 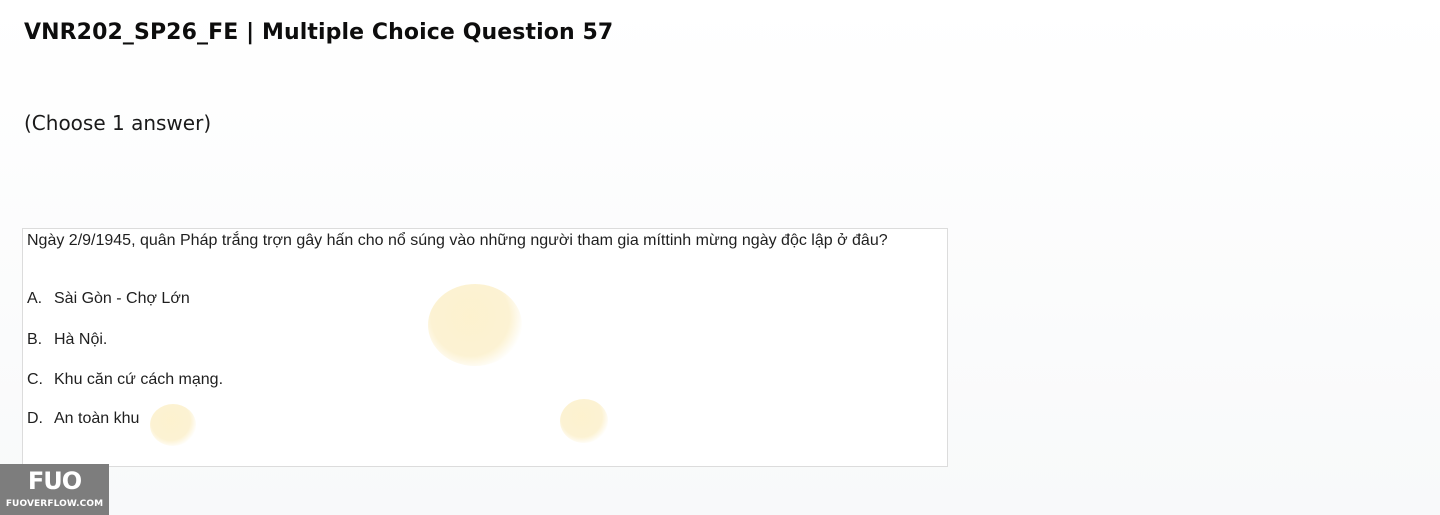 What do you see at coordinates (35, 418) in the screenshot?
I see `option-letter: D.` at bounding box center [35, 418].